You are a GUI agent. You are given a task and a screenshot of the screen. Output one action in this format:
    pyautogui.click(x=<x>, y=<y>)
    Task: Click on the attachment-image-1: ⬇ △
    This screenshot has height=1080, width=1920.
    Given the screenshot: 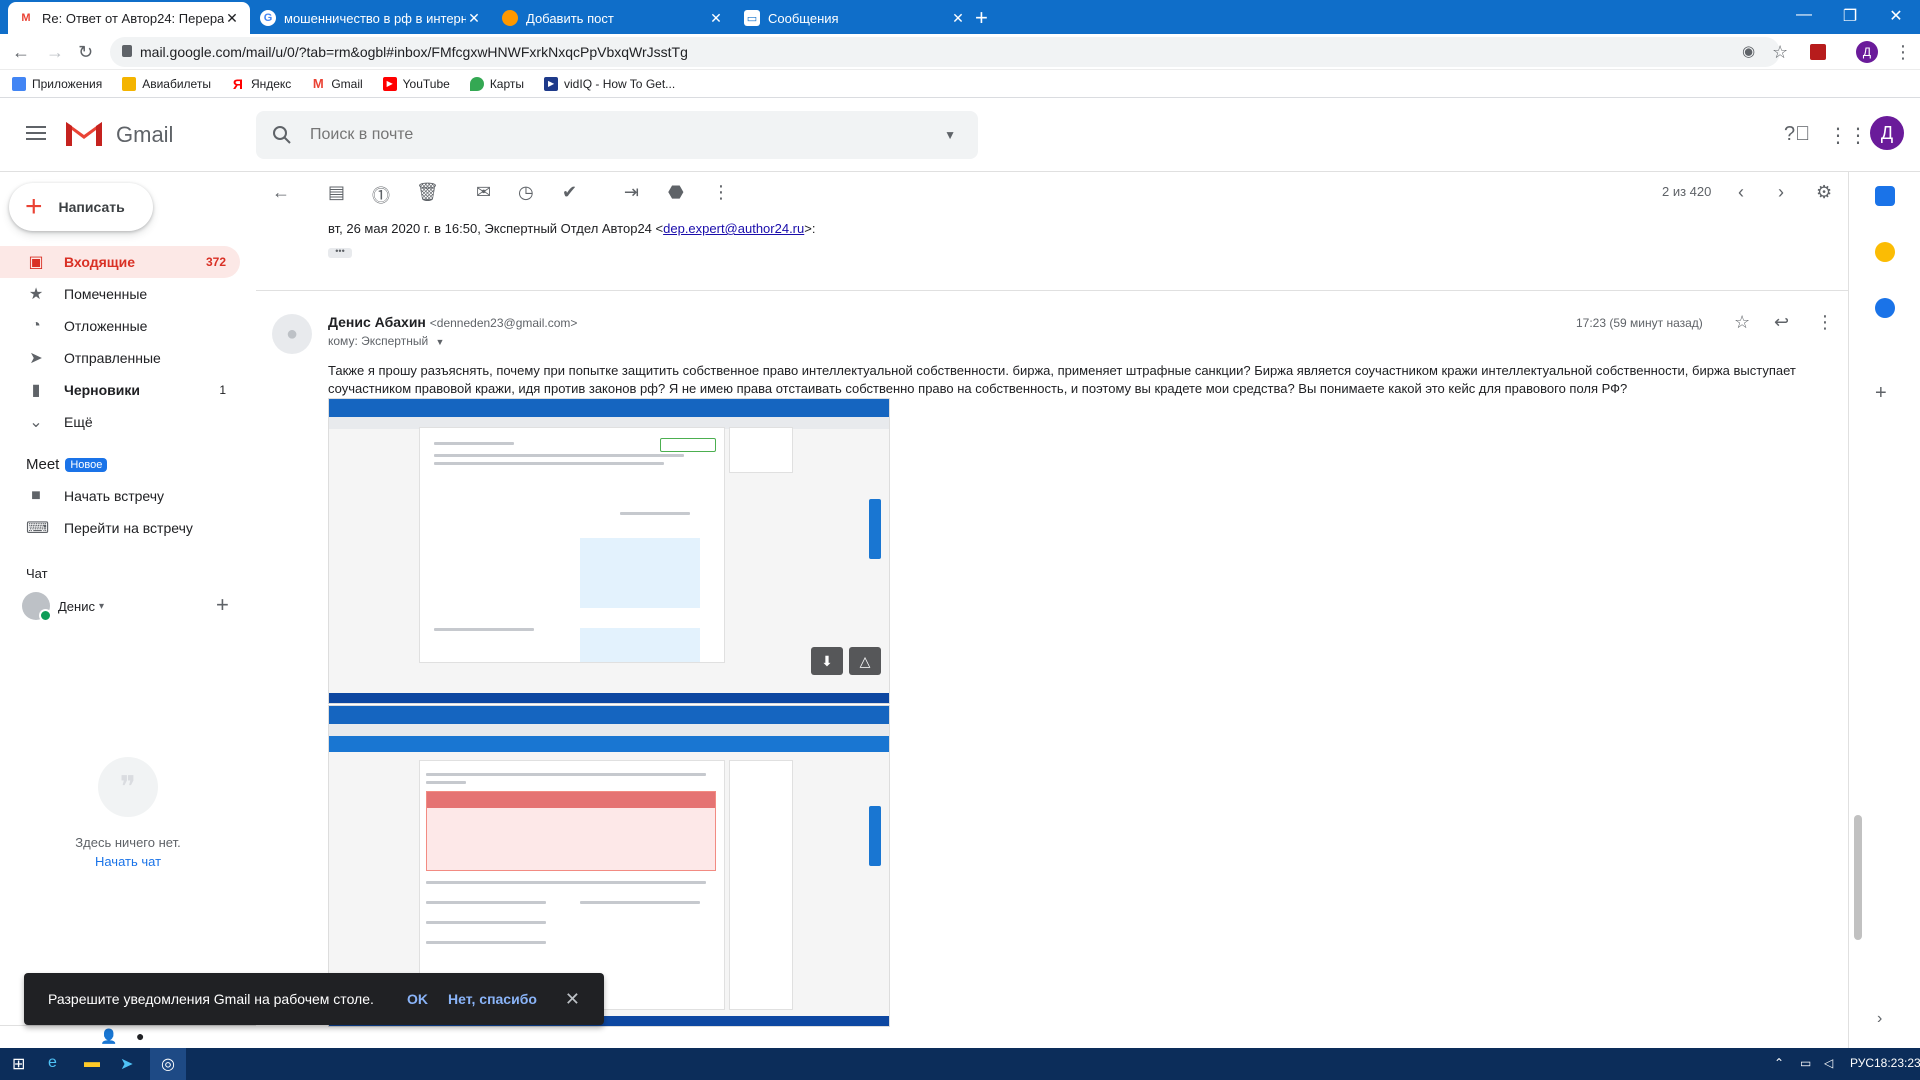 What is the action you would take?
    pyautogui.click(x=609, y=551)
    